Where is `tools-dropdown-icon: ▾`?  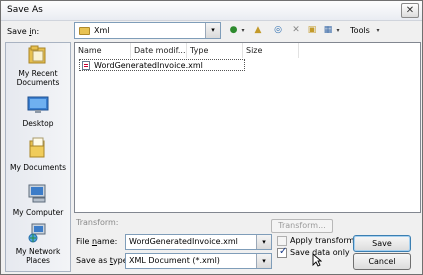
tools-dropdown-icon: ▾ is located at coordinates (378, 30).